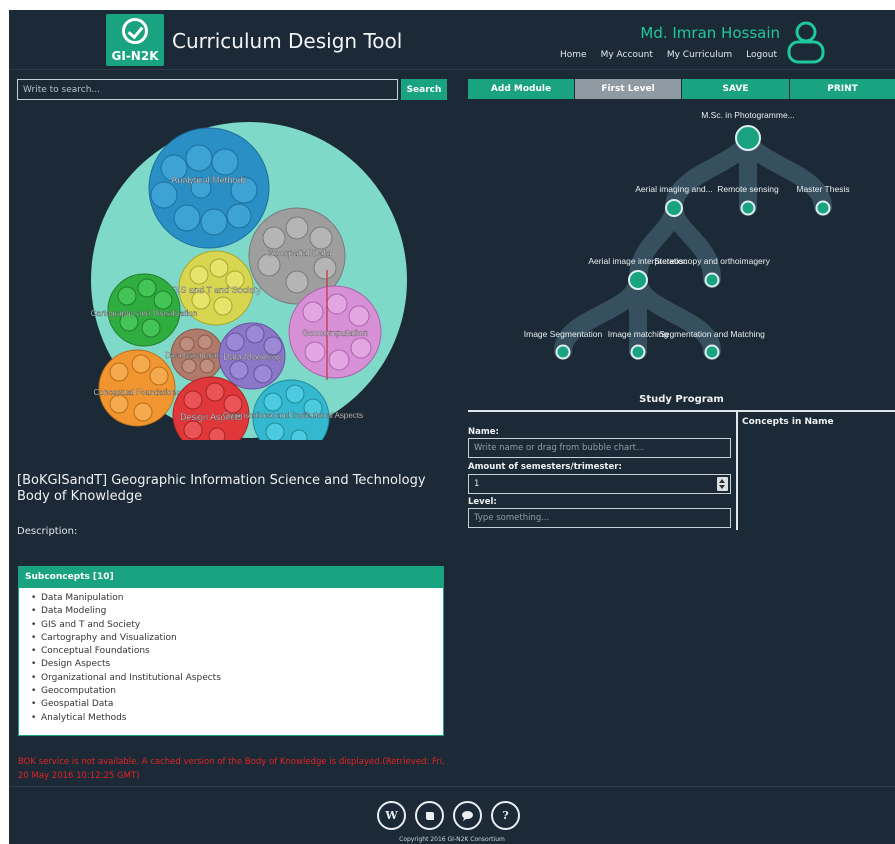  I want to click on nav-home: Home, so click(573, 55).